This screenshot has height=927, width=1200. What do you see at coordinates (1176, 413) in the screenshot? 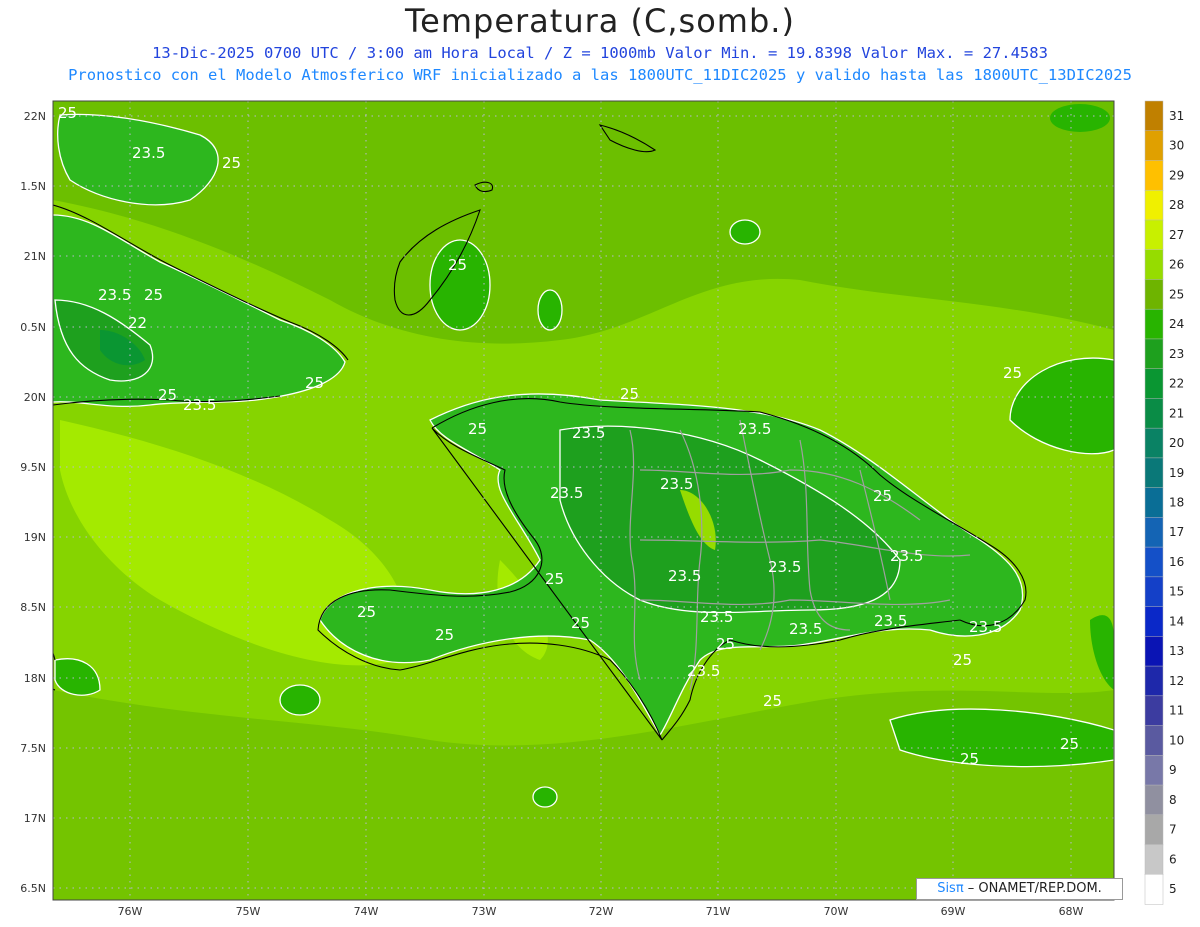
I see `colorbar-label: 21` at bounding box center [1176, 413].